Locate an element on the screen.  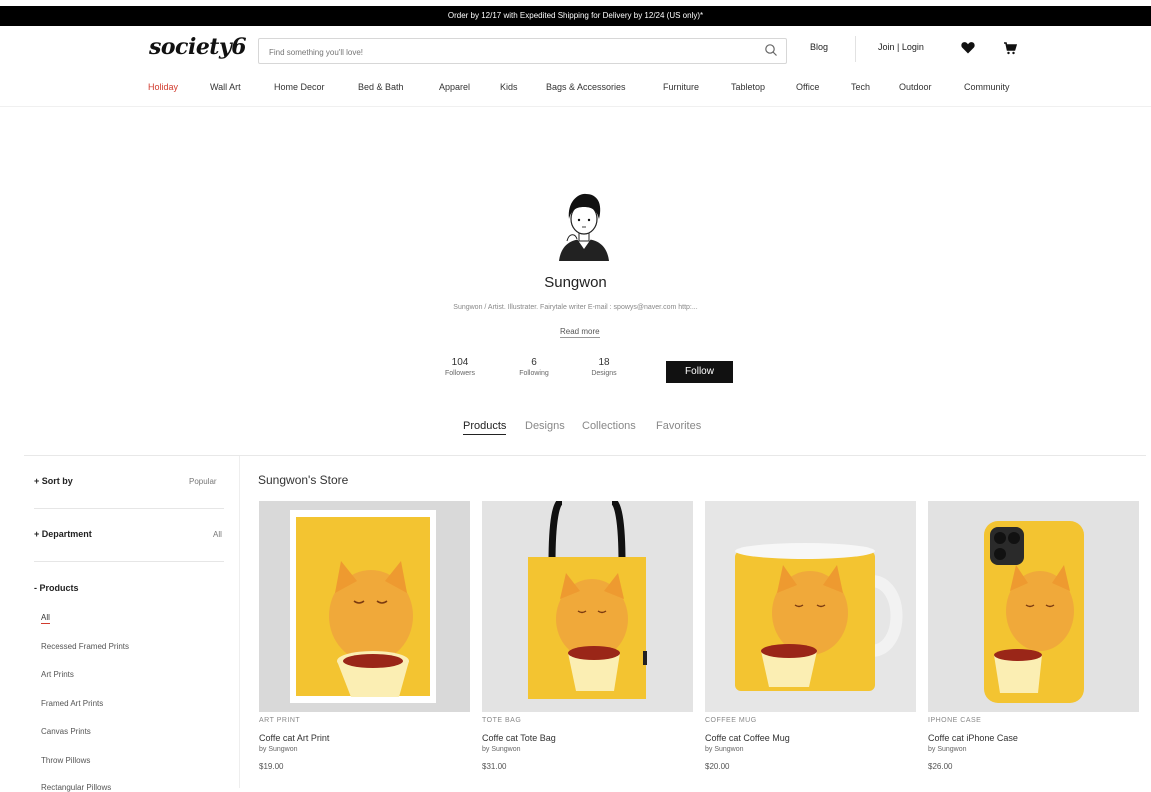
nav-home-decor: Home Decor is located at coordinates (299, 87).